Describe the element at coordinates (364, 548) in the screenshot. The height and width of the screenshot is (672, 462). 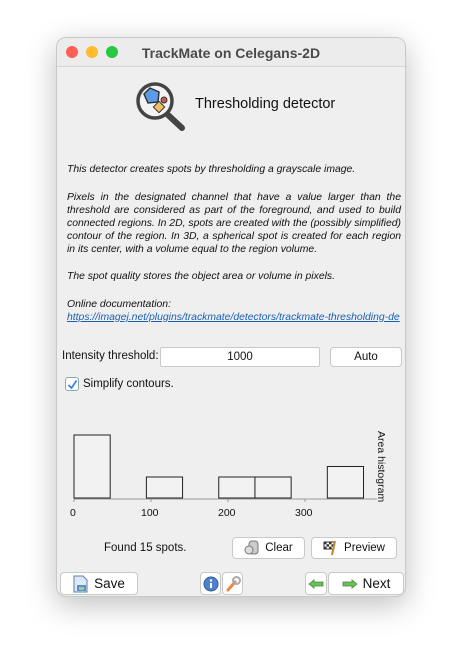
I see `preview-label: Preview` at that location.